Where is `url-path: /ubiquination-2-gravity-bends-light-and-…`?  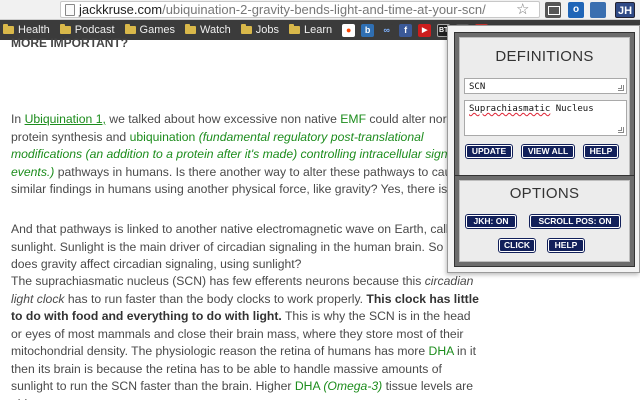
url-path: /ubiquination-2-gravity-bends-light-and-… is located at coordinates (324, 9).